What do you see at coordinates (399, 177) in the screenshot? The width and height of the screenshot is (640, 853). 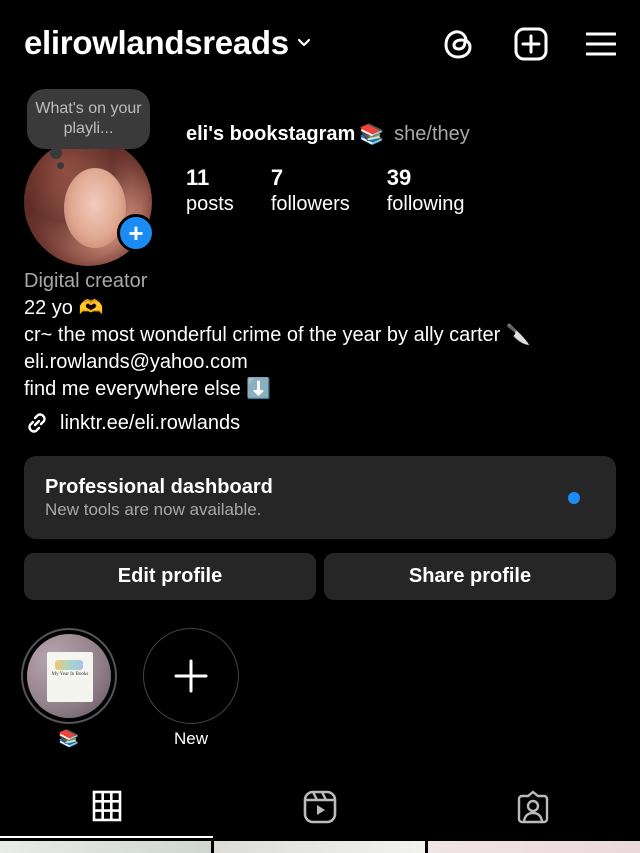 I see `stat-value: 39` at bounding box center [399, 177].